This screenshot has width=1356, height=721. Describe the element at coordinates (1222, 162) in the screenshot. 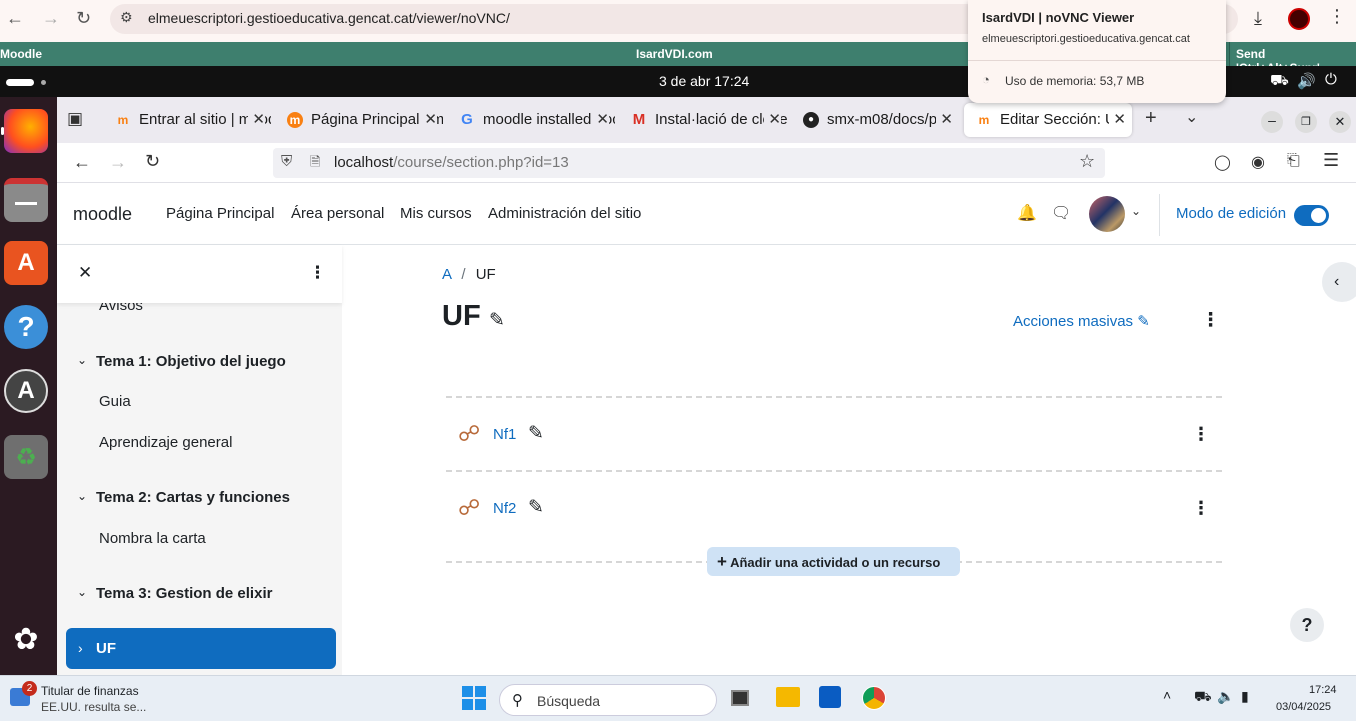

I see `pocket-icon: ◯` at that location.